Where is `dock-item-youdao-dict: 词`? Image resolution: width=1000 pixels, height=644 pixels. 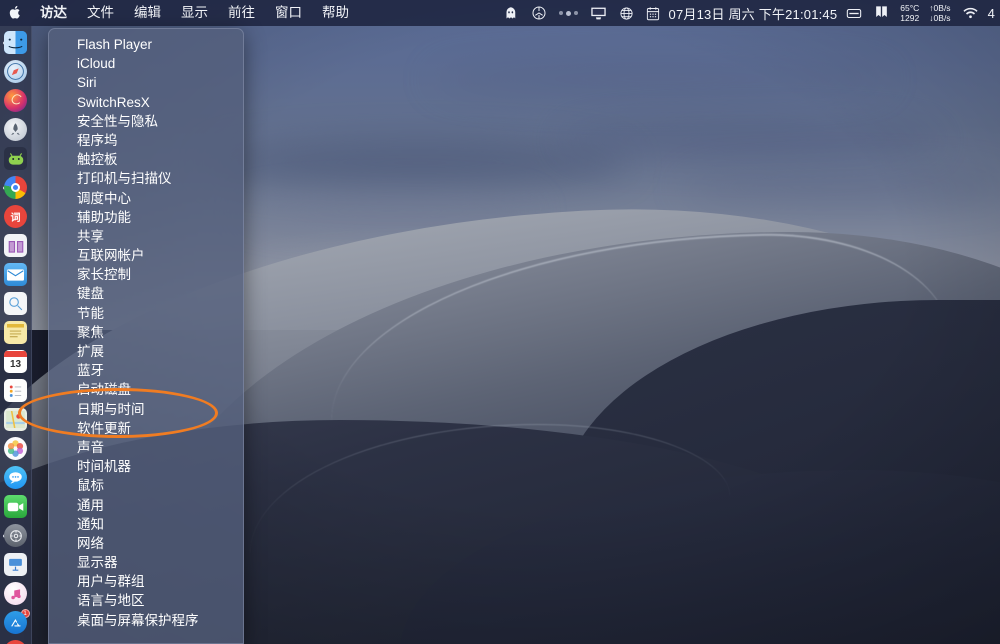
dock-item-youdao-dict: 词 is located at coordinates (16, 216).